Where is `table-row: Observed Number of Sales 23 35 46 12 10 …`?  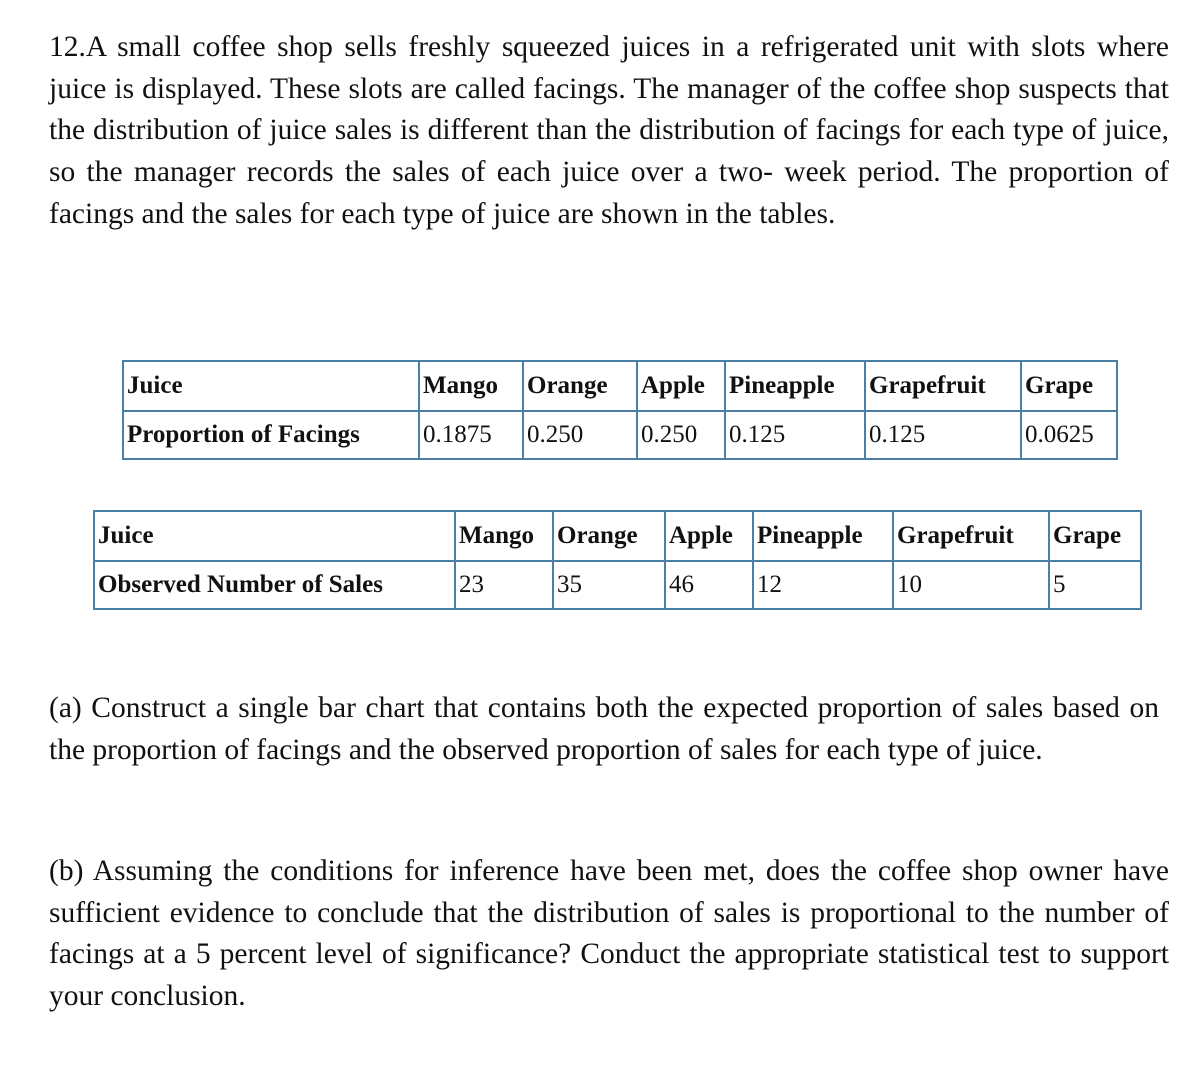 table-row: Observed Number of Sales 23 35 46 12 10 … is located at coordinates (617, 585).